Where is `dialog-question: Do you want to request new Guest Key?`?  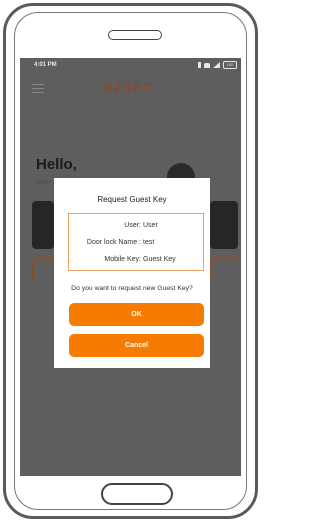 dialog-question: Do you want to request new Guest Key? is located at coordinates (132, 288).